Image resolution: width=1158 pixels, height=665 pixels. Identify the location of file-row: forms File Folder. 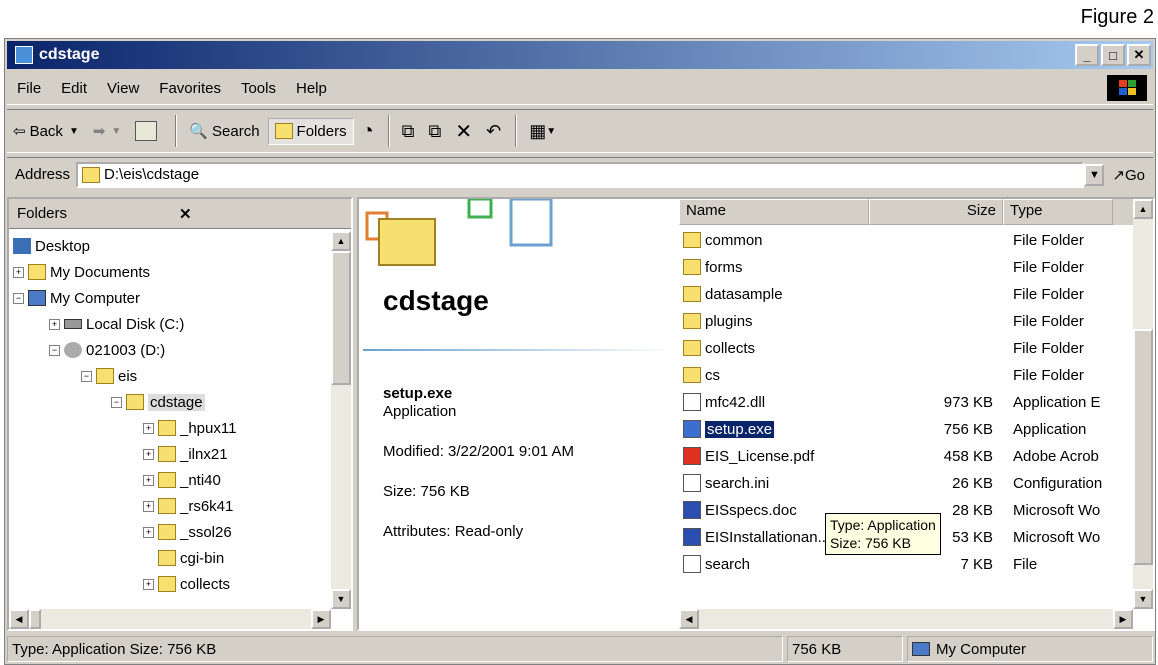
(906, 267).